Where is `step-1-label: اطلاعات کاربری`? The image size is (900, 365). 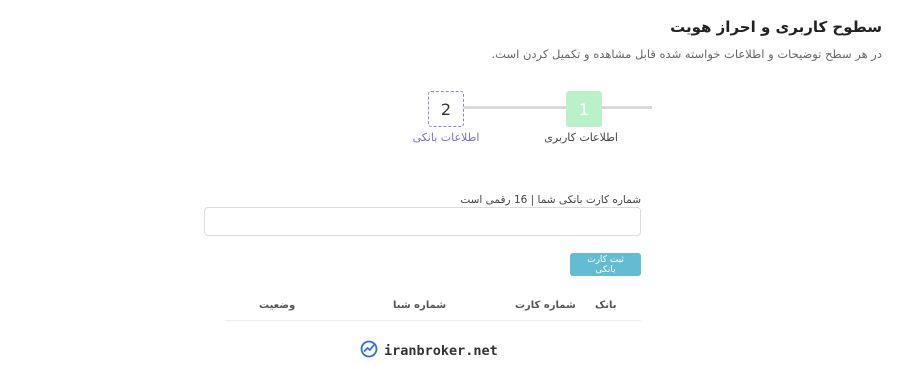
step-1-label: اطلاعات کاربری is located at coordinates (581, 137).